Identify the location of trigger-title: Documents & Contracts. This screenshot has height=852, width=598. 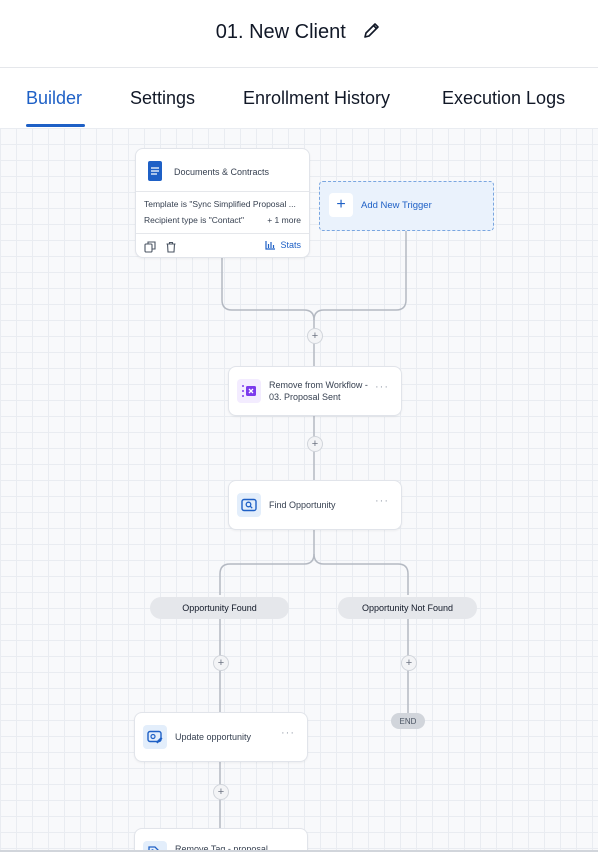
(222, 172).